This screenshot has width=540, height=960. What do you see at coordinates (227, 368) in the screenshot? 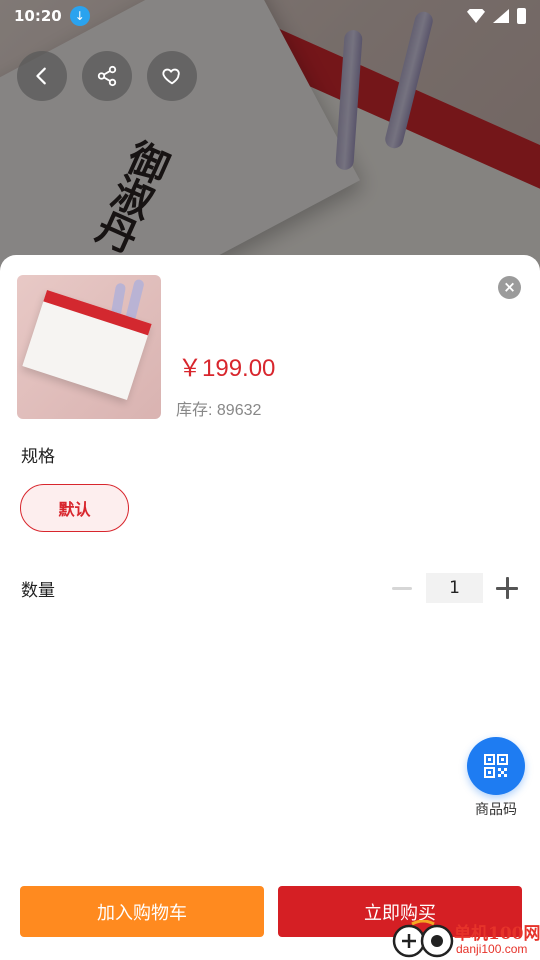
I see `product-price: ￥199.00` at bounding box center [227, 368].